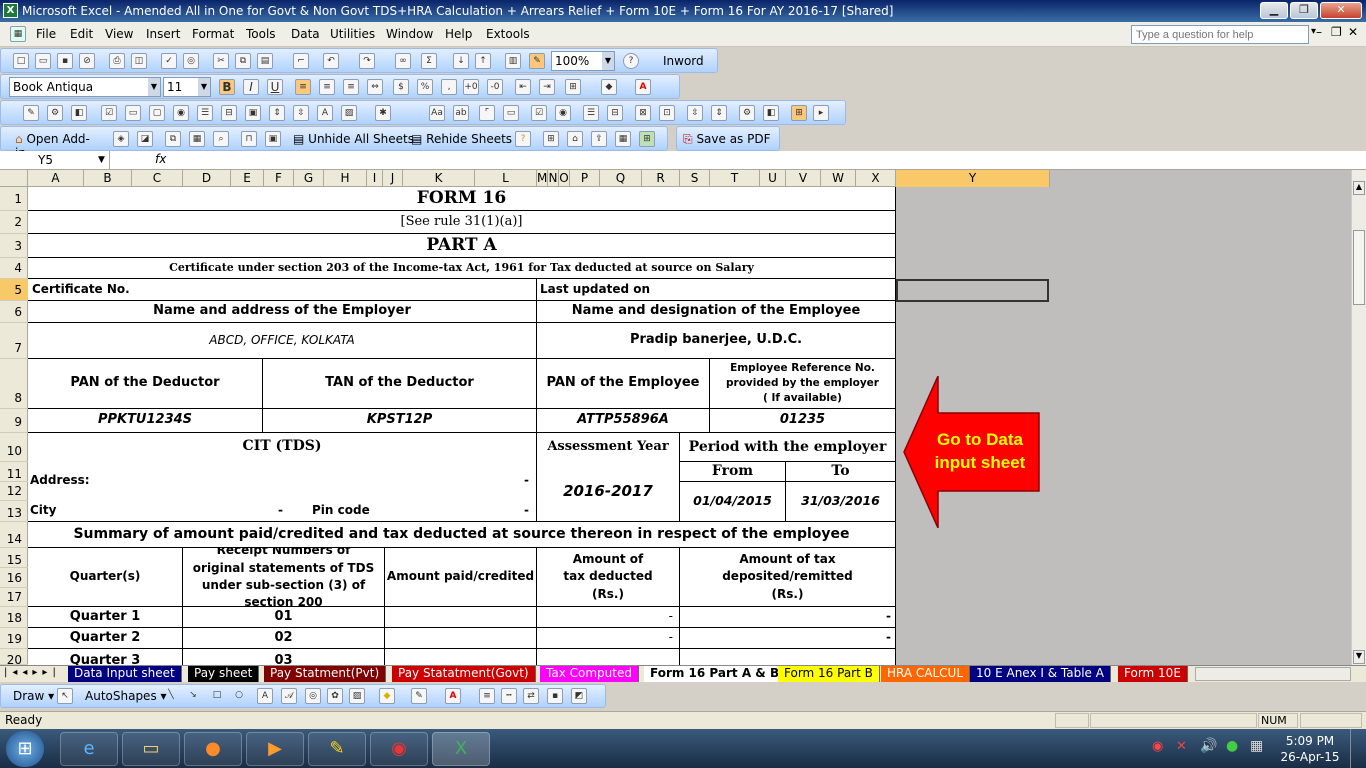 Image resolution: width=1366 pixels, height=768 pixels. Describe the element at coordinates (205, 113) in the screenshot. I see `listbox-control-icon: ☰` at that location.